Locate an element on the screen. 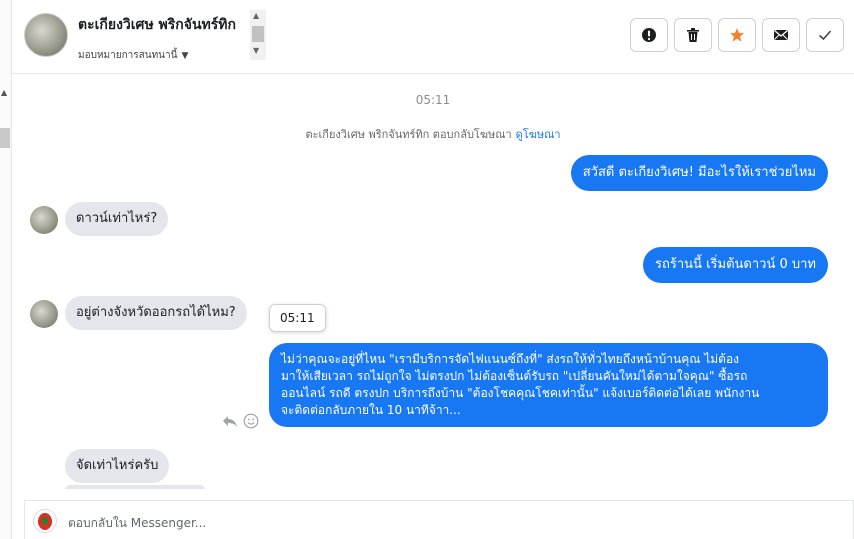 The width and height of the screenshot is (854, 539). spam-button is located at coordinates (649, 35).